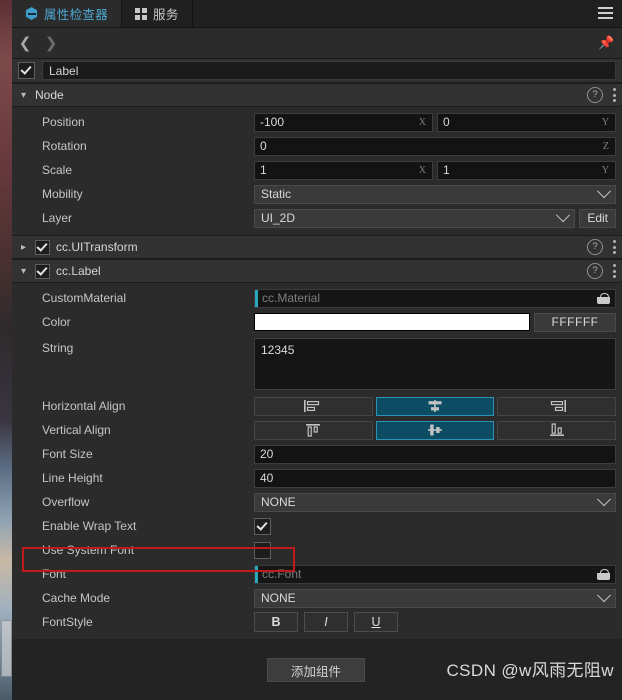 The height and width of the screenshot is (700, 622). I want to click on position-label: Position, so click(63, 122).